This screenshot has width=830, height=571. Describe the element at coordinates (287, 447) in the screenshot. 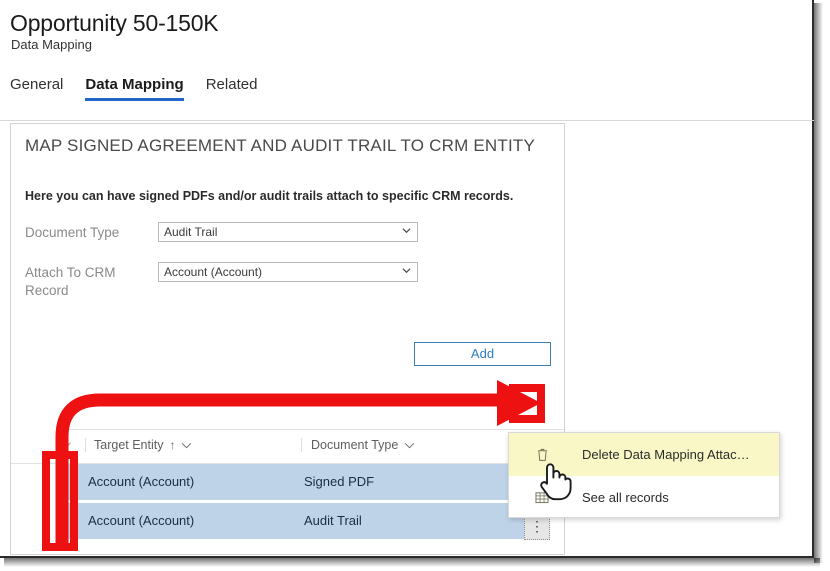

I see `grid-header-row: ✓ Target Entity ↑ Document Type` at that location.